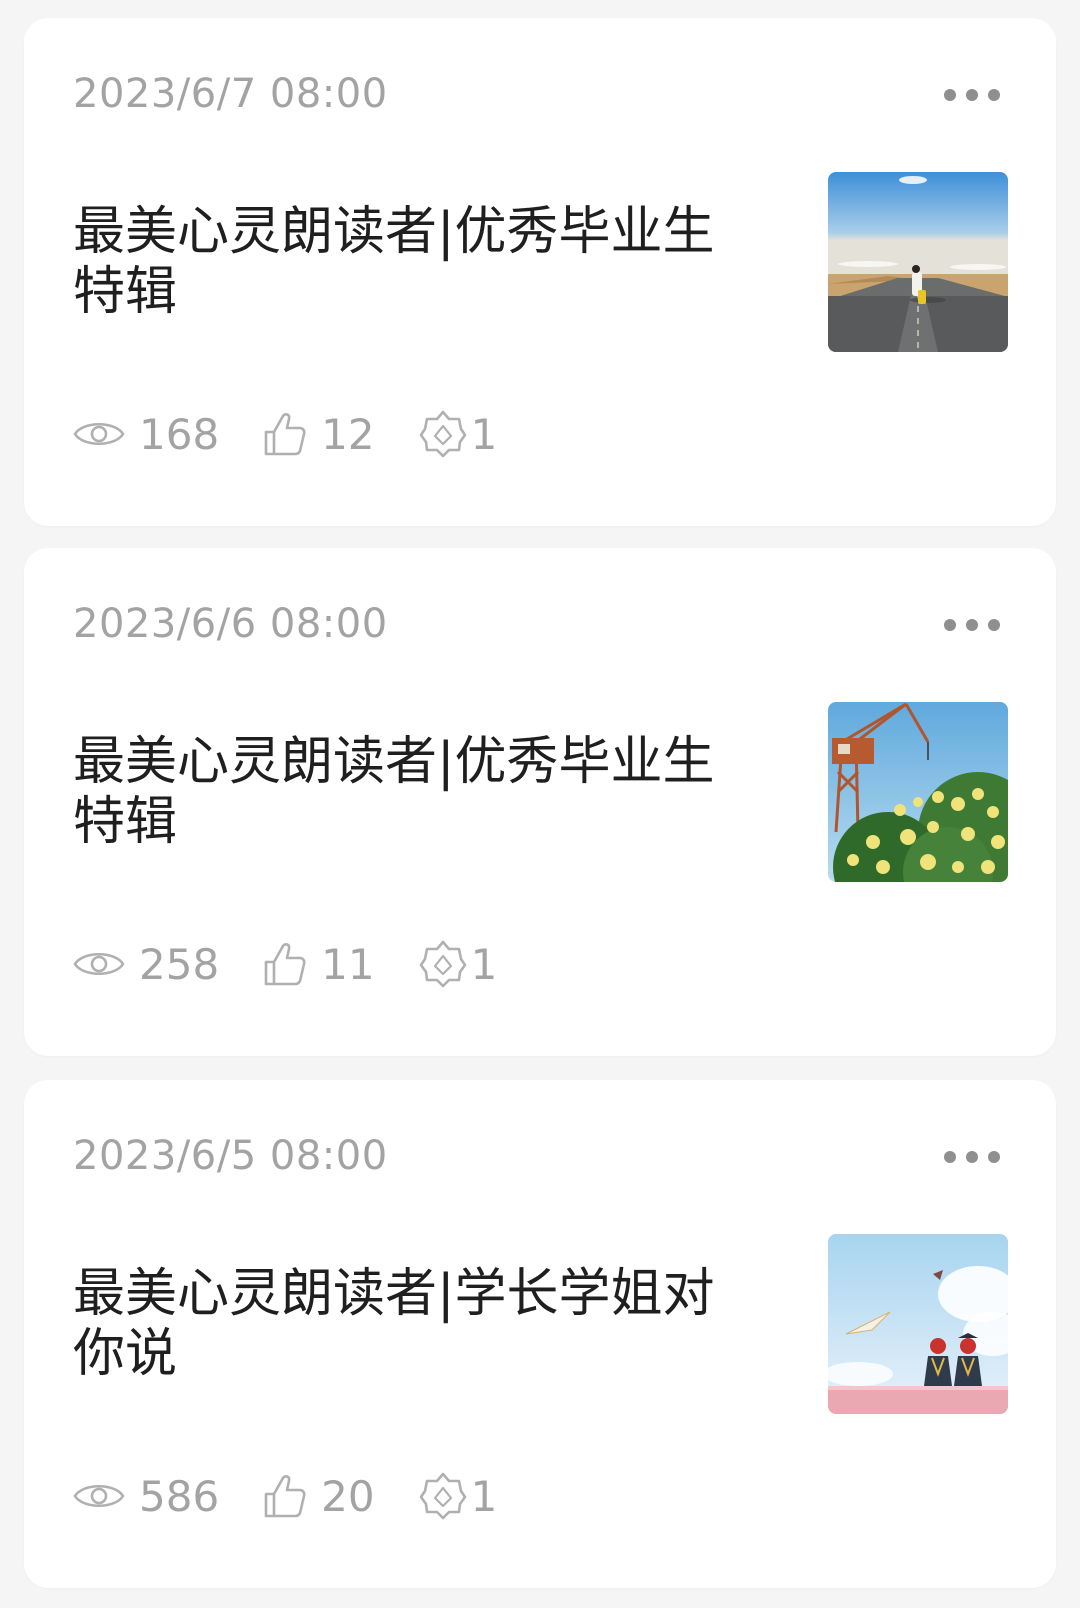  I want to click on post-stats: 258 11 1, so click(307, 964).